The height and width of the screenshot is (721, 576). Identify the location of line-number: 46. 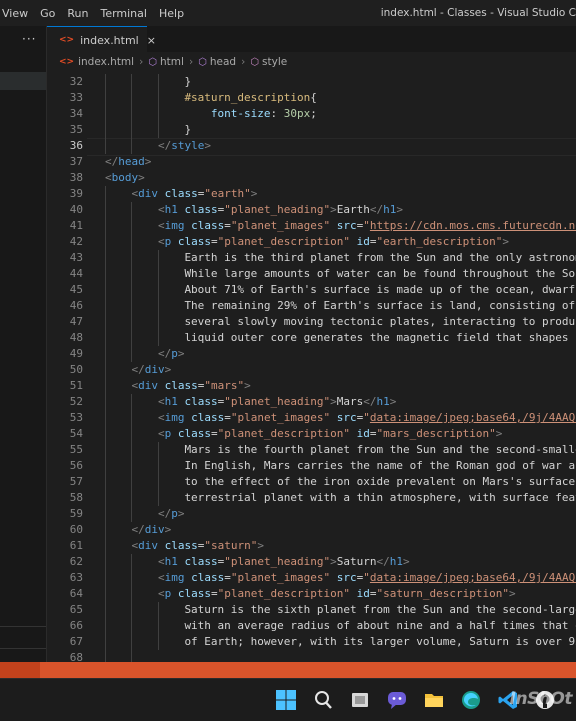
(76, 305).